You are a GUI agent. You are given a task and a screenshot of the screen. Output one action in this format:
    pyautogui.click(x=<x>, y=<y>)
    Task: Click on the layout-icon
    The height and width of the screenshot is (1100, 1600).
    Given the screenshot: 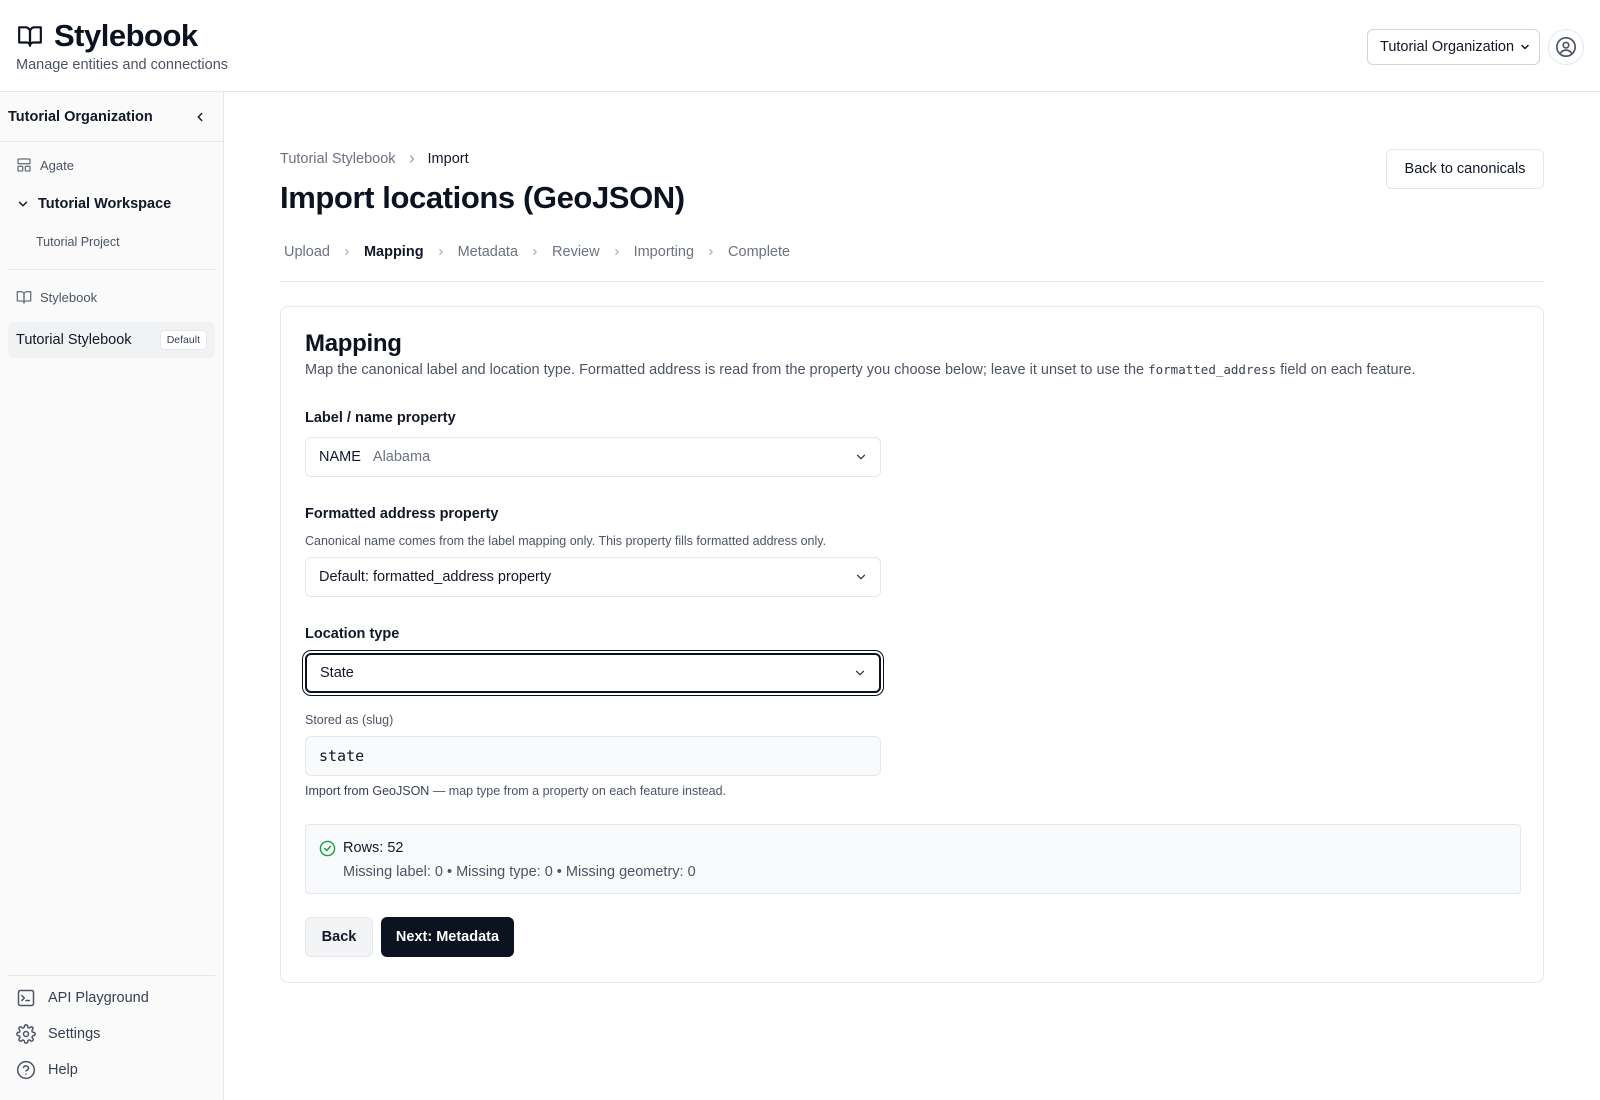 What is the action you would take?
    pyautogui.click(x=24, y=165)
    